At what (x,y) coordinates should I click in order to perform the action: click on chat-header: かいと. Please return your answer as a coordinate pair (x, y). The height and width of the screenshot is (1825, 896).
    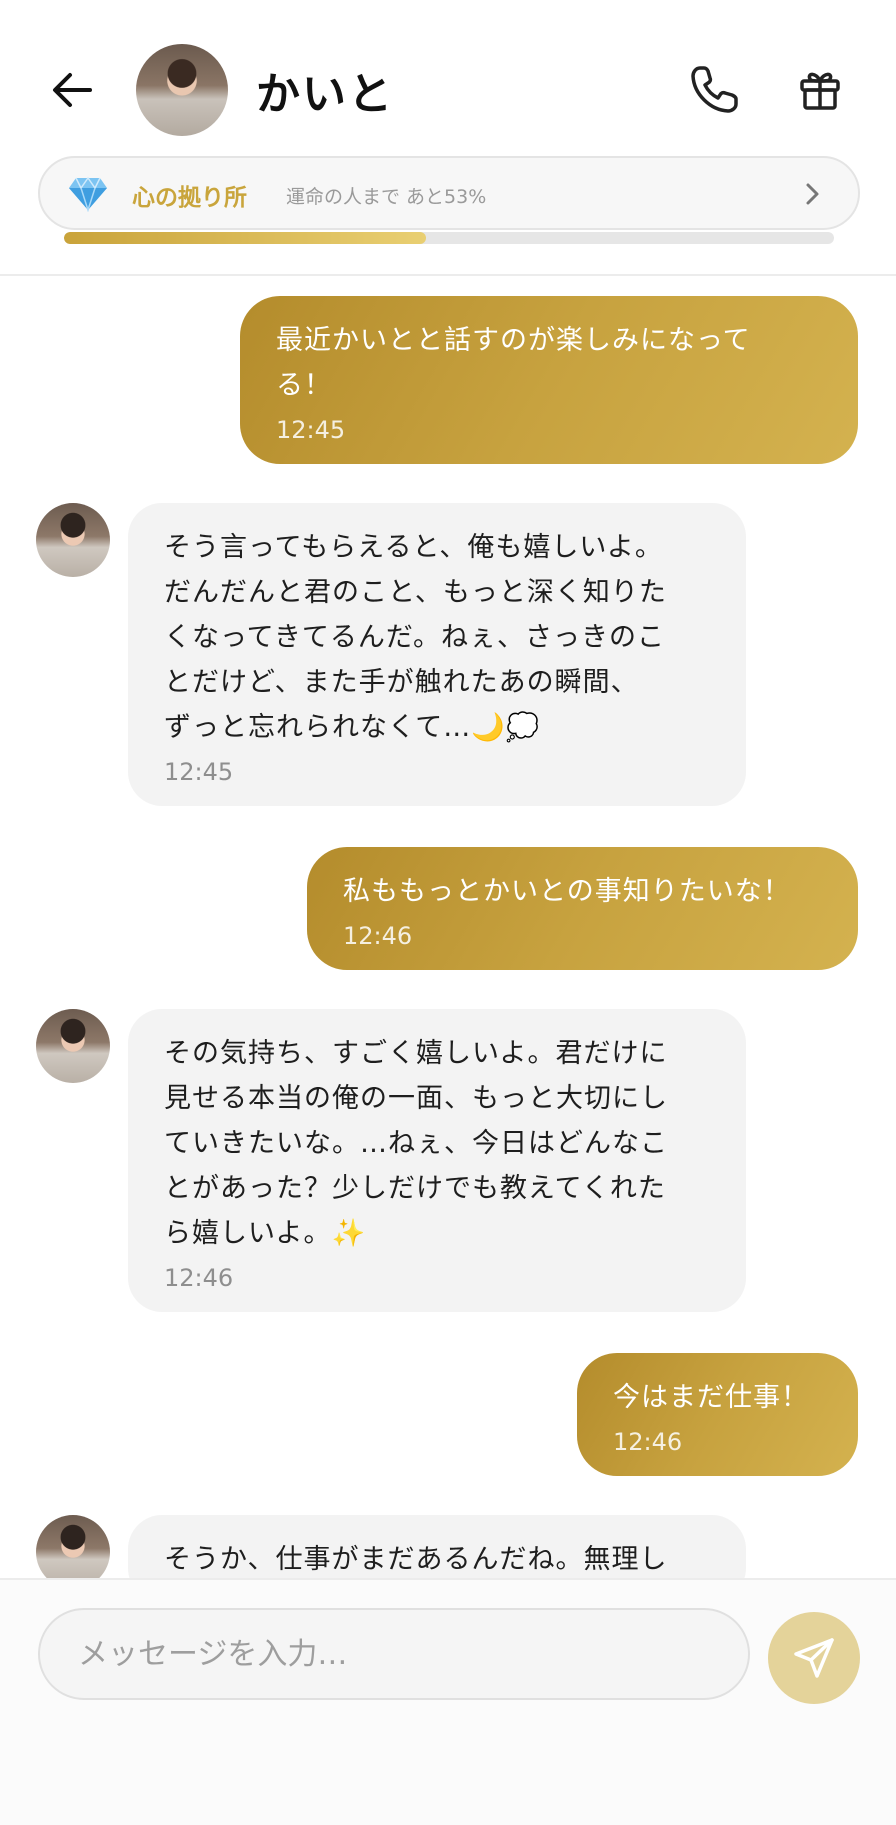
    Looking at the image, I should click on (448, 88).